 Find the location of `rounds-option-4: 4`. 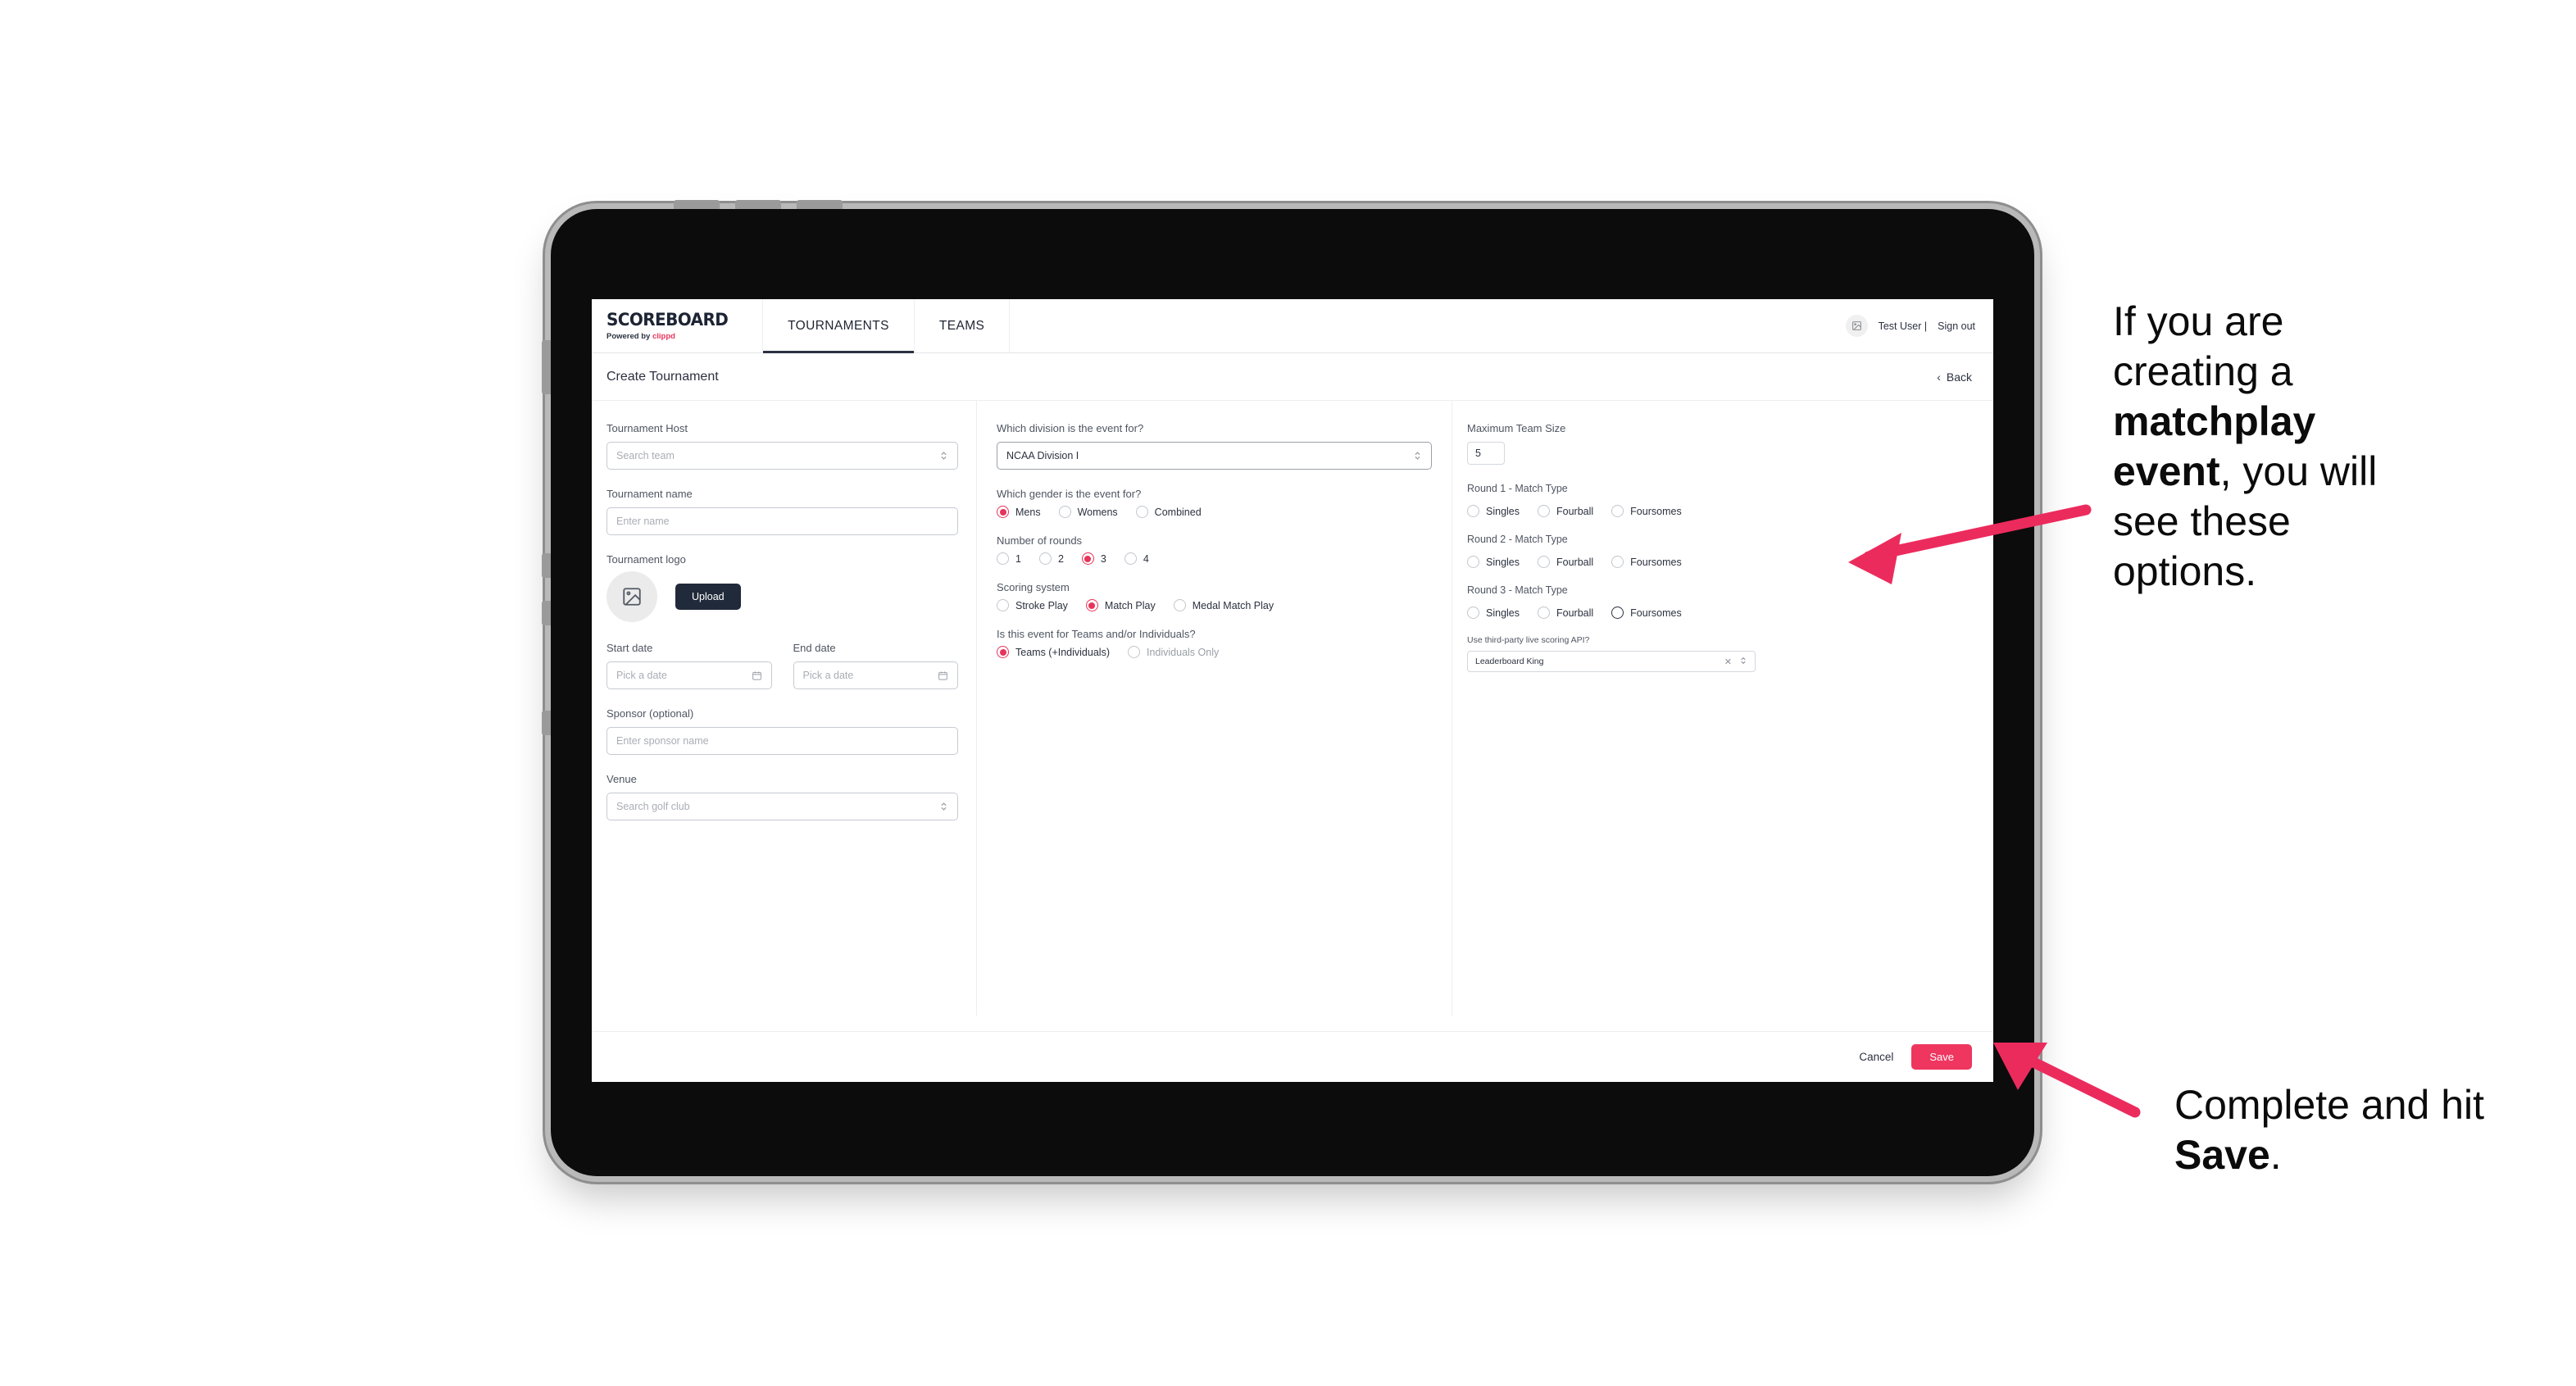

rounds-option-4: 4 is located at coordinates (1136, 558).